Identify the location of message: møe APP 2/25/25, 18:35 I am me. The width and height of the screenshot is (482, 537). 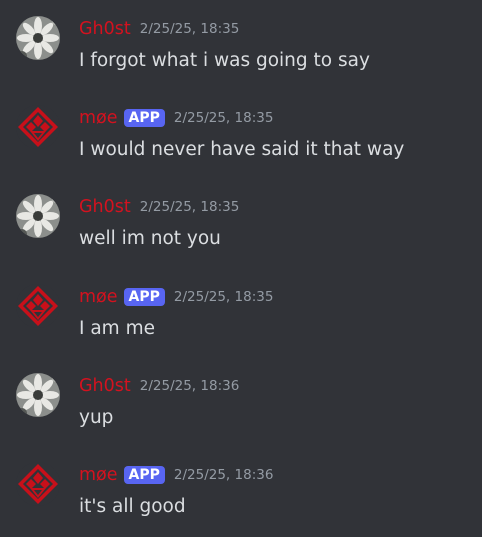
(241, 319).